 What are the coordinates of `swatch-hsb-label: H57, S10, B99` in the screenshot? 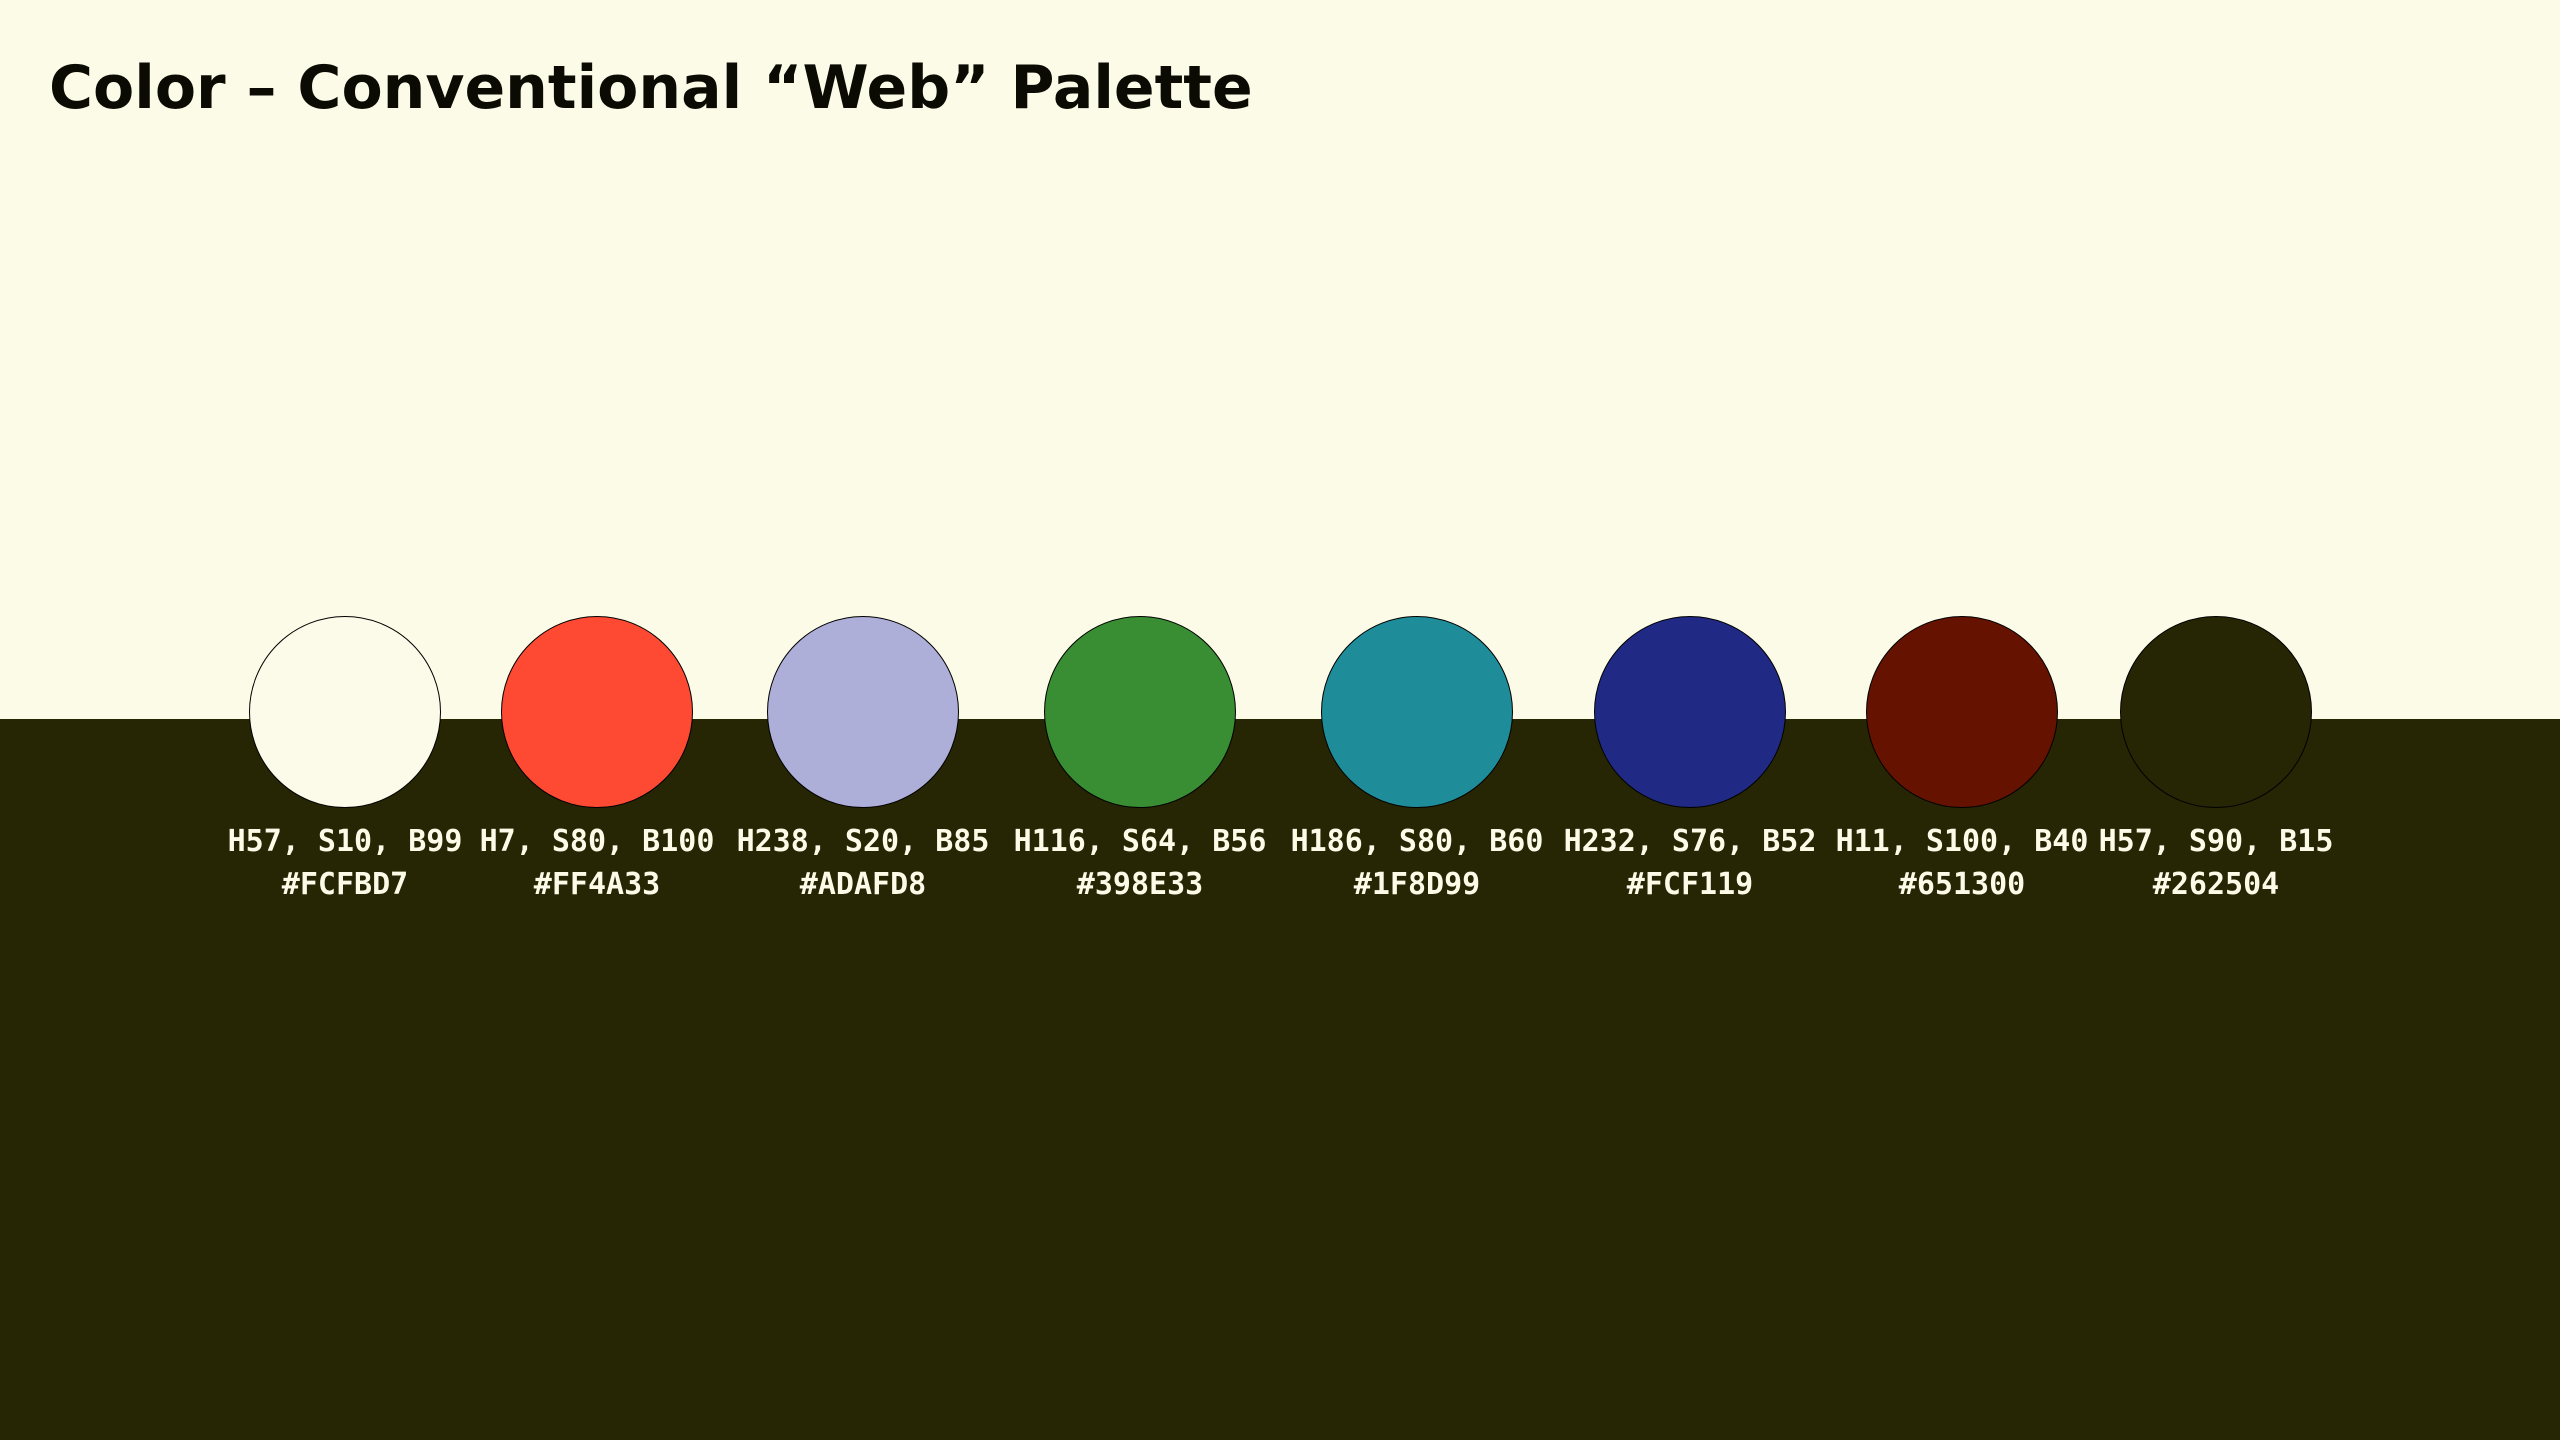 It's located at (345, 841).